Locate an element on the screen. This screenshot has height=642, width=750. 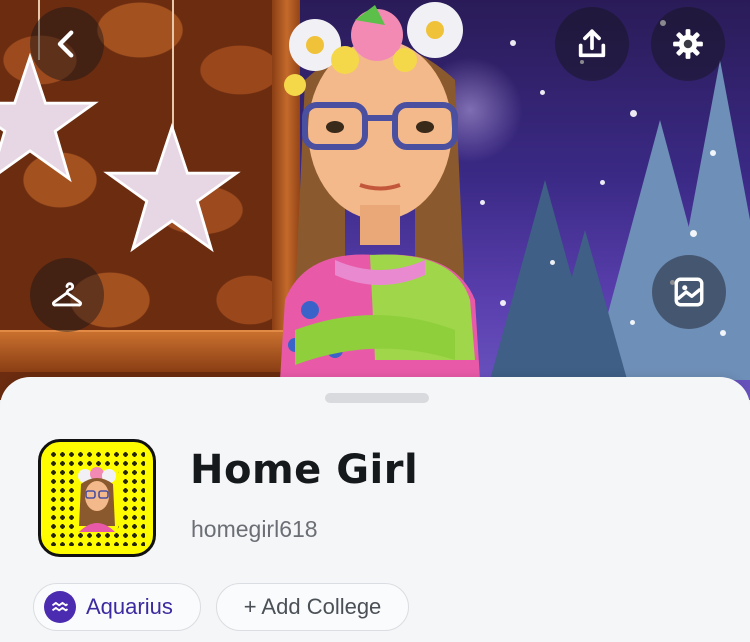
add-college-button: + Add College is located at coordinates (312, 607).